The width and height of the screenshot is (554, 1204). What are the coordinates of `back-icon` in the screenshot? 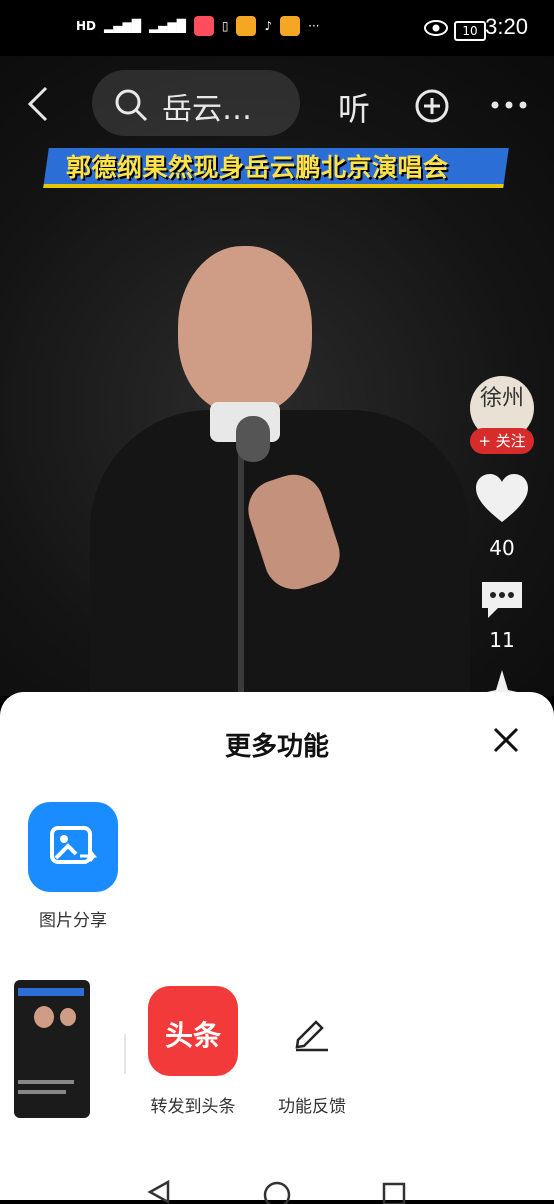 It's located at (39, 104).